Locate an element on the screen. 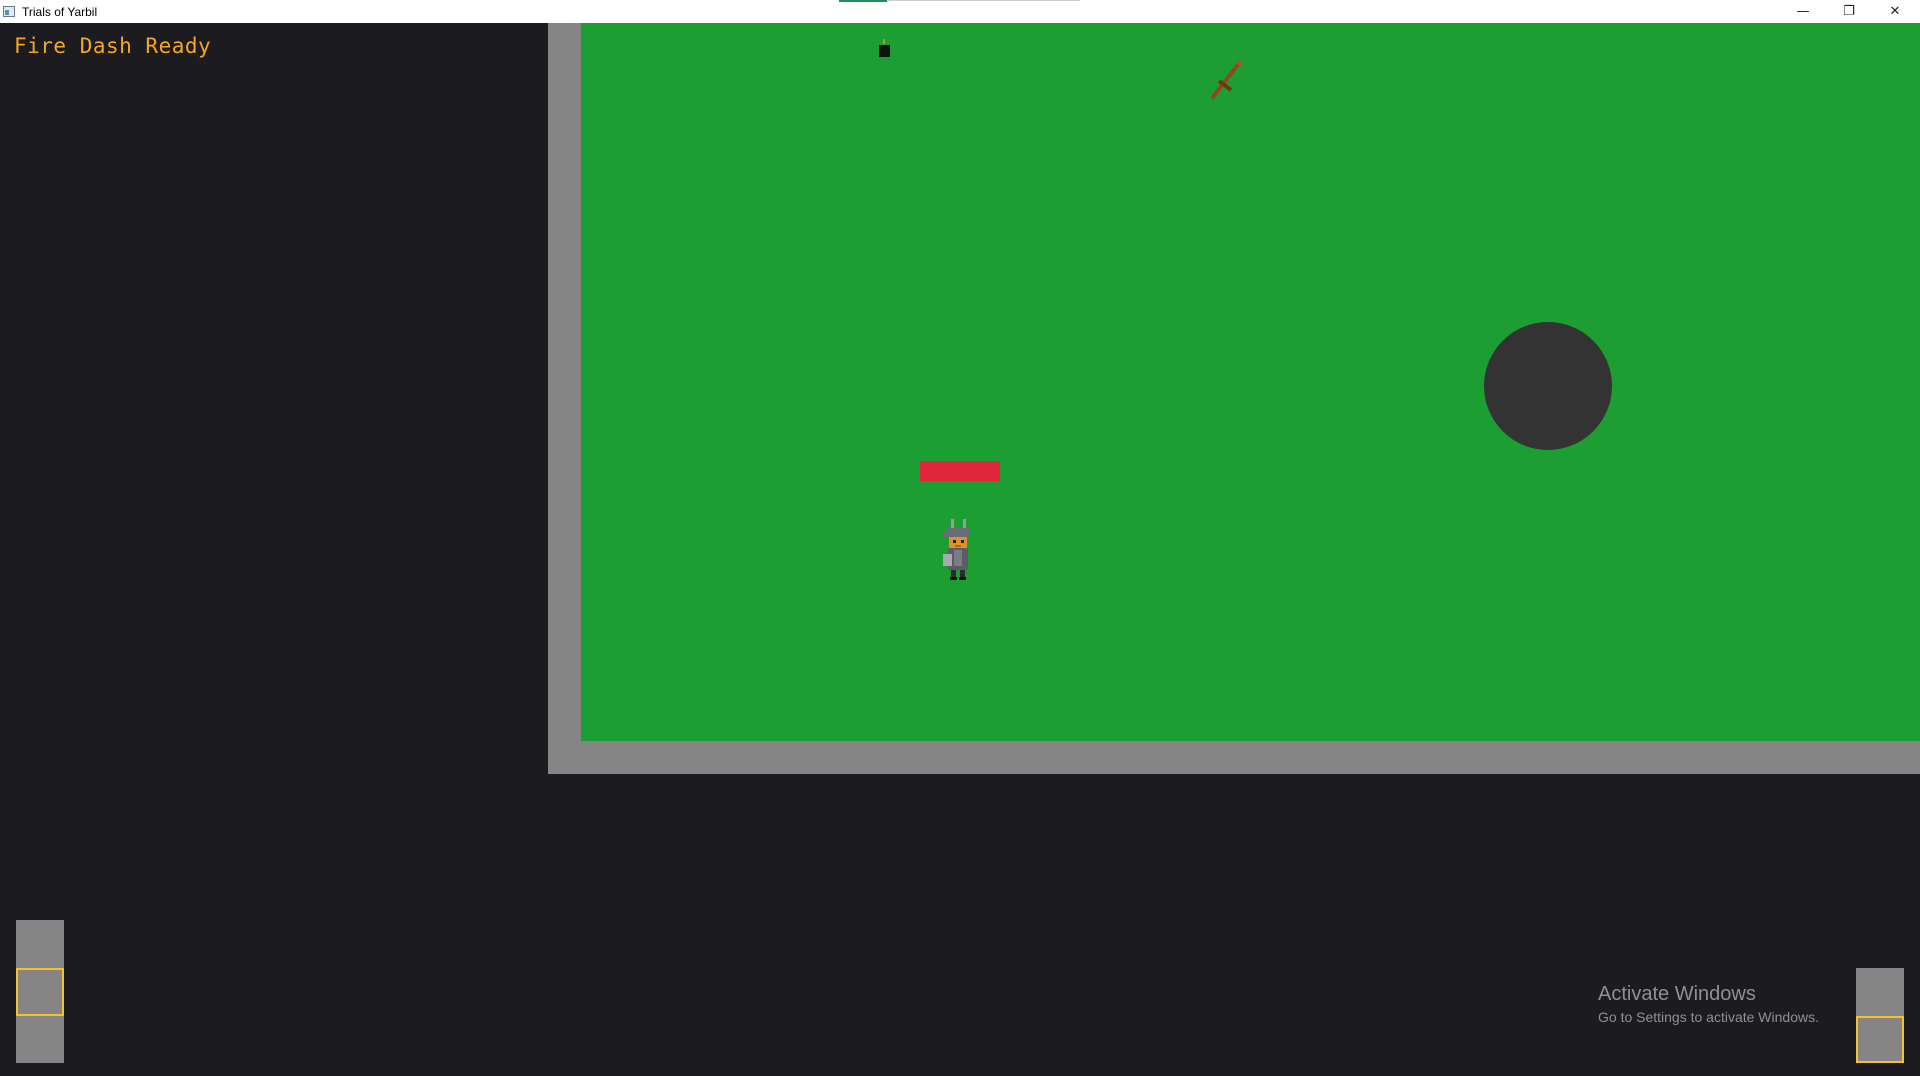  sword-icon is located at coordinates (1226, 80).